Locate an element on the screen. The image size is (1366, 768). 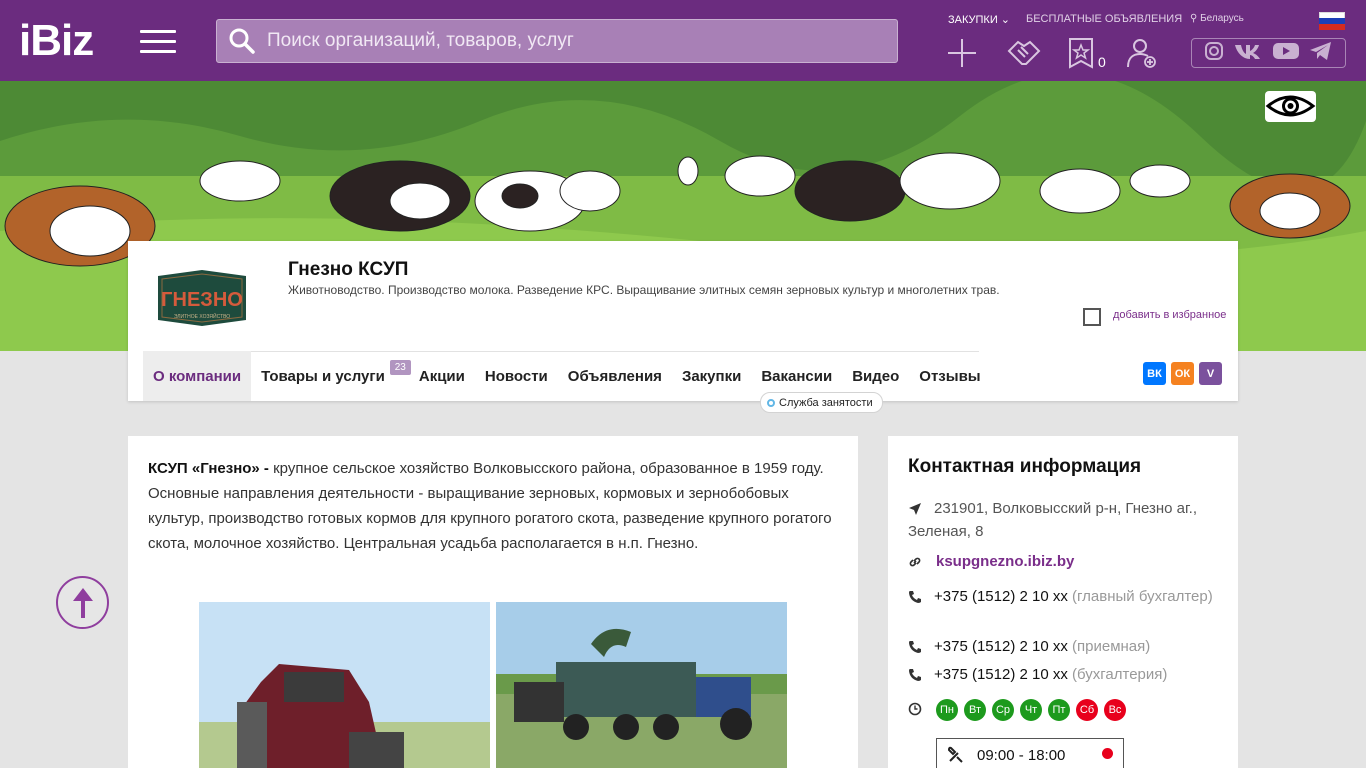
link-icon is located at coordinates (915, 562).